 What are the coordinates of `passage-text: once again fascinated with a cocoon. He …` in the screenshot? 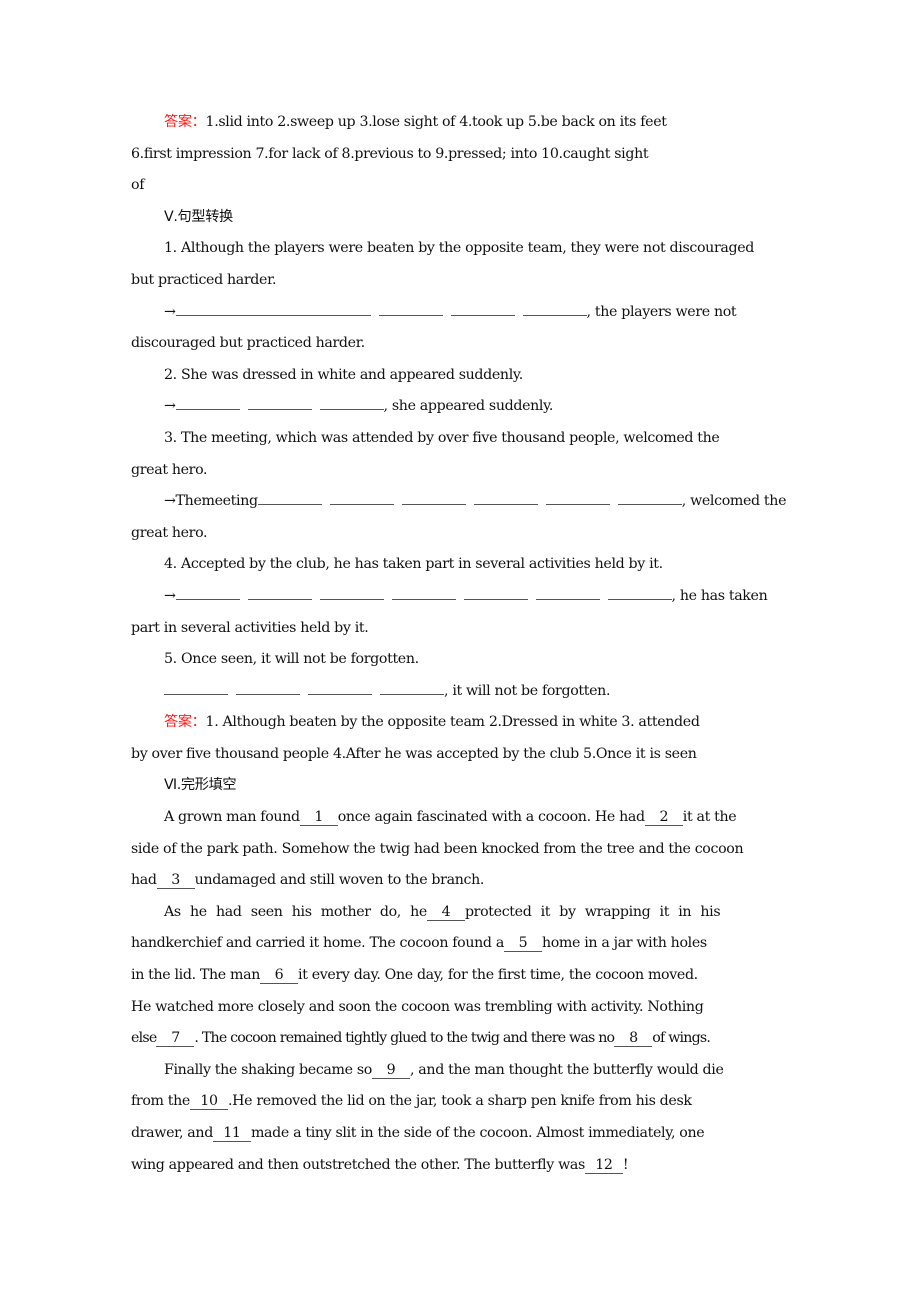 It's located at (491, 817).